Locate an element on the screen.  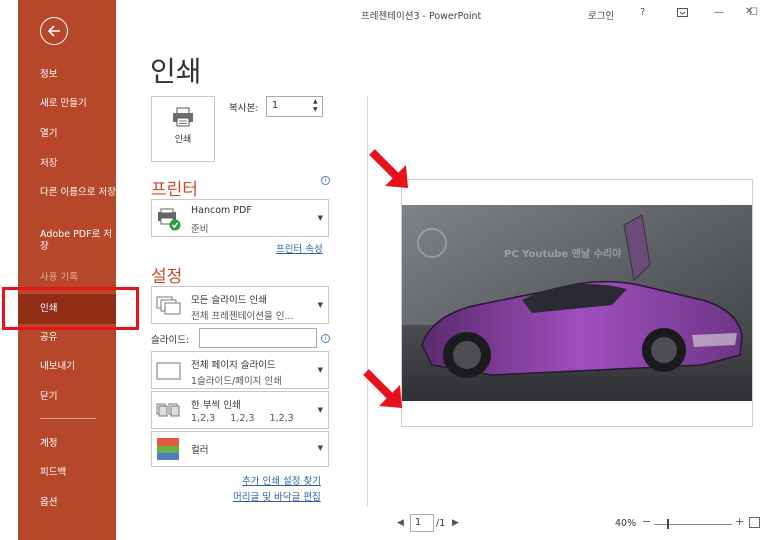
video-watermark: PC Youtube 맨날 수리야 is located at coordinates (563, 254).